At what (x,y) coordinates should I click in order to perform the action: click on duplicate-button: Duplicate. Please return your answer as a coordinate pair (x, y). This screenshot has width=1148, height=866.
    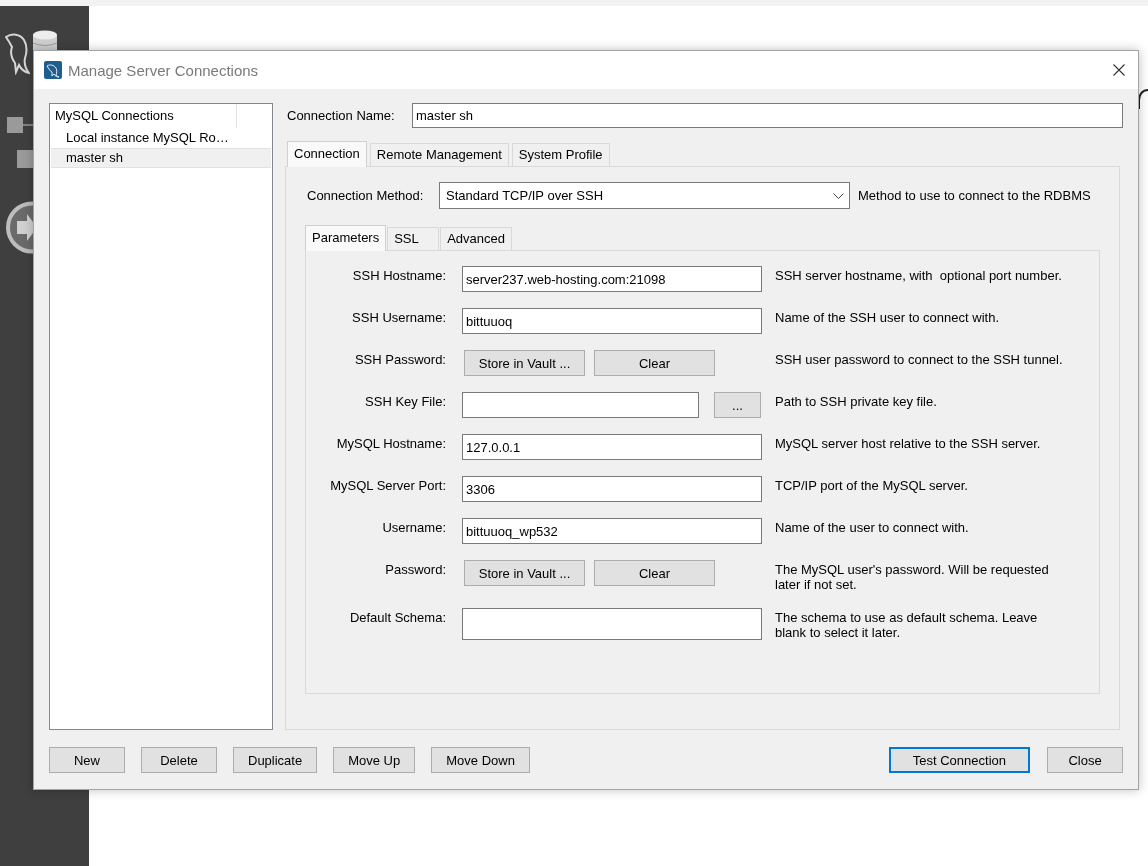
    Looking at the image, I should click on (275, 760).